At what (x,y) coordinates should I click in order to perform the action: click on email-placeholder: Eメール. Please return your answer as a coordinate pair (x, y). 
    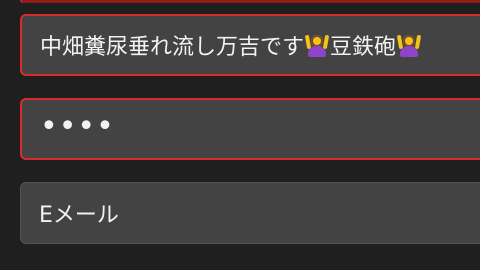
    Looking at the image, I should click on (79, 215).